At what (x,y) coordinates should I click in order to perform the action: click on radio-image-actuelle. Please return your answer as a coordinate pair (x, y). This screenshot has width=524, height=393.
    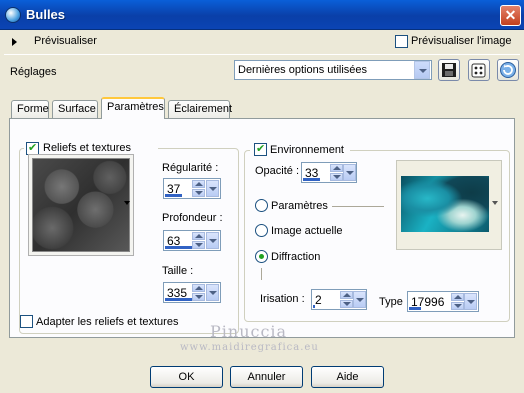
    Looking at the image, I should click on (261, 230).